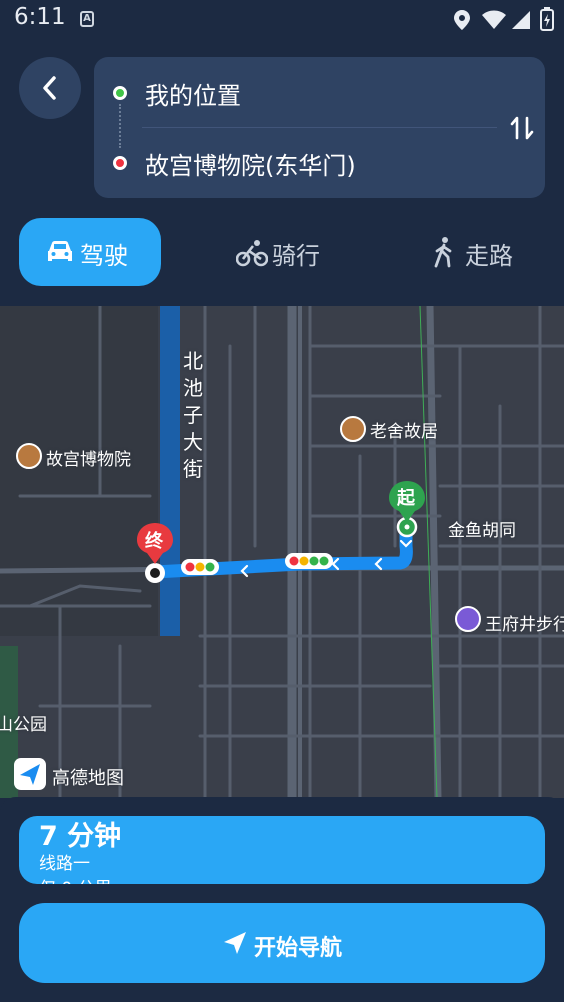 This screenshot has height=1002, width=564. I want to click on poi-label: 山公园, so click(23, 722).